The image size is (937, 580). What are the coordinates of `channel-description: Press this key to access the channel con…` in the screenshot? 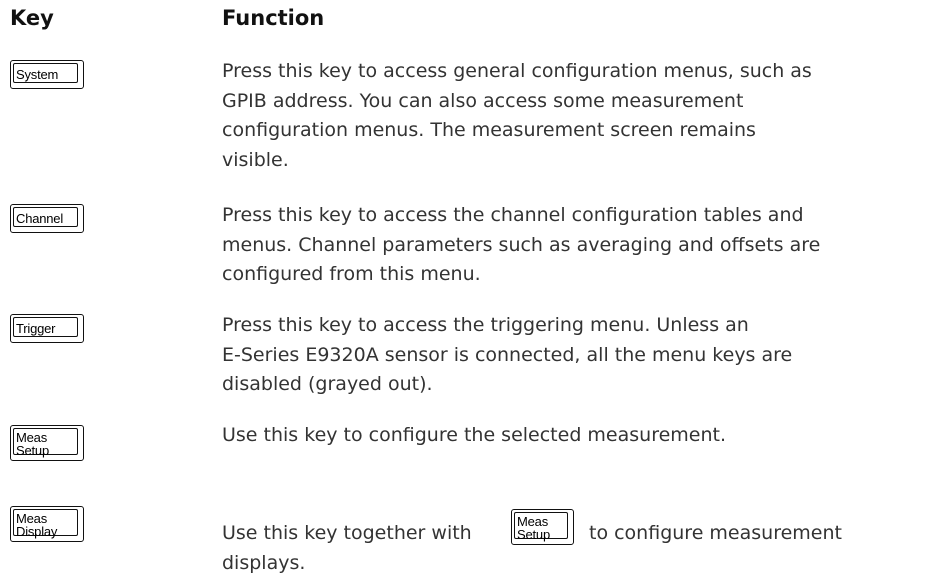 It's located at (577, 245).